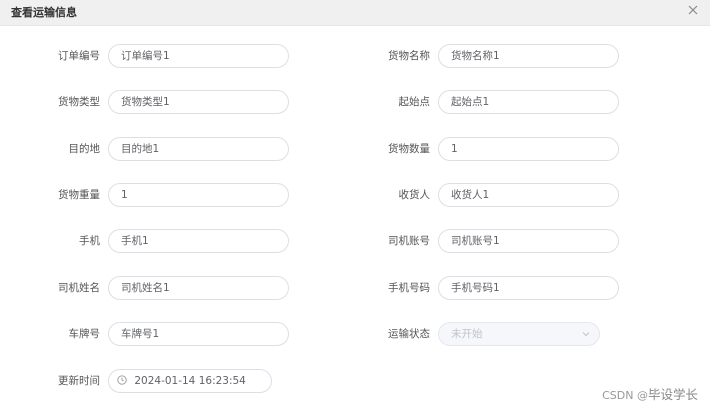 Image resolution: width=710 pixels, height=409 pixels. Describe the element at coordinates (409, 56) in the screenshot. I see `label-goods-name: 货物名称` at that location.